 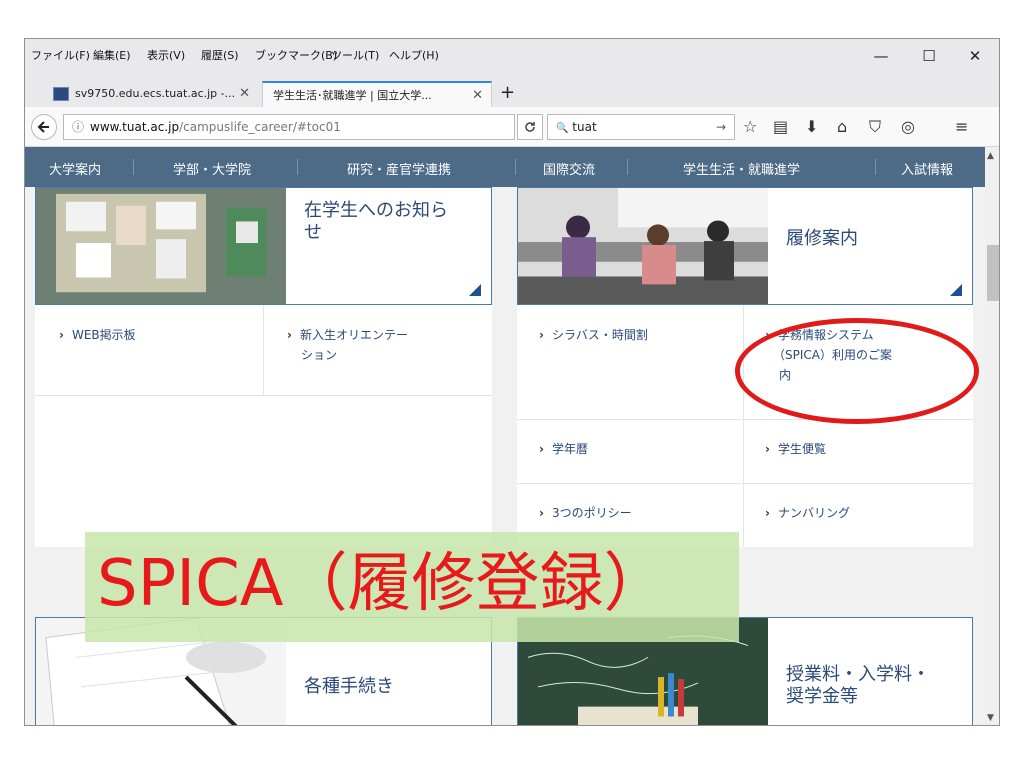 I want to click on page-scrollbar: ▲ ▼, so click(x=992, y=436).